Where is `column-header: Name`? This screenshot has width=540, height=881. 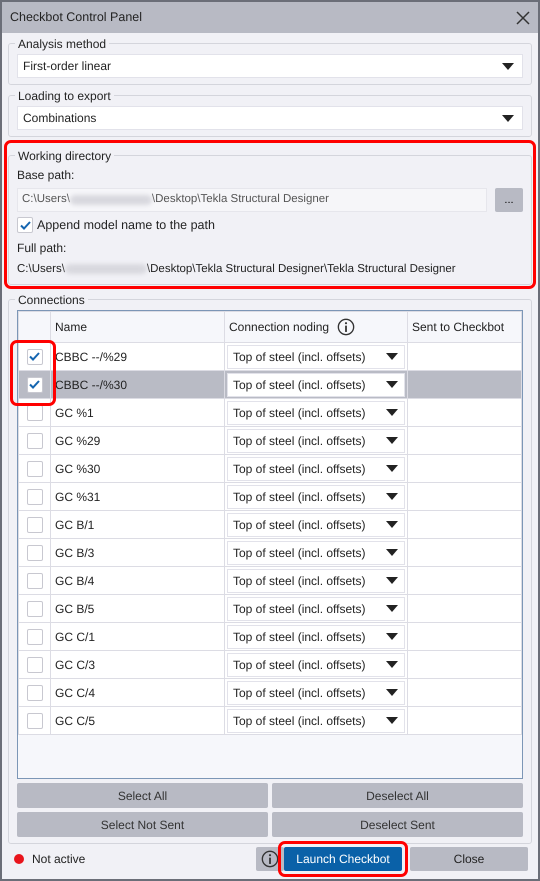
column-header: Name is located at coordinates (71, 327).